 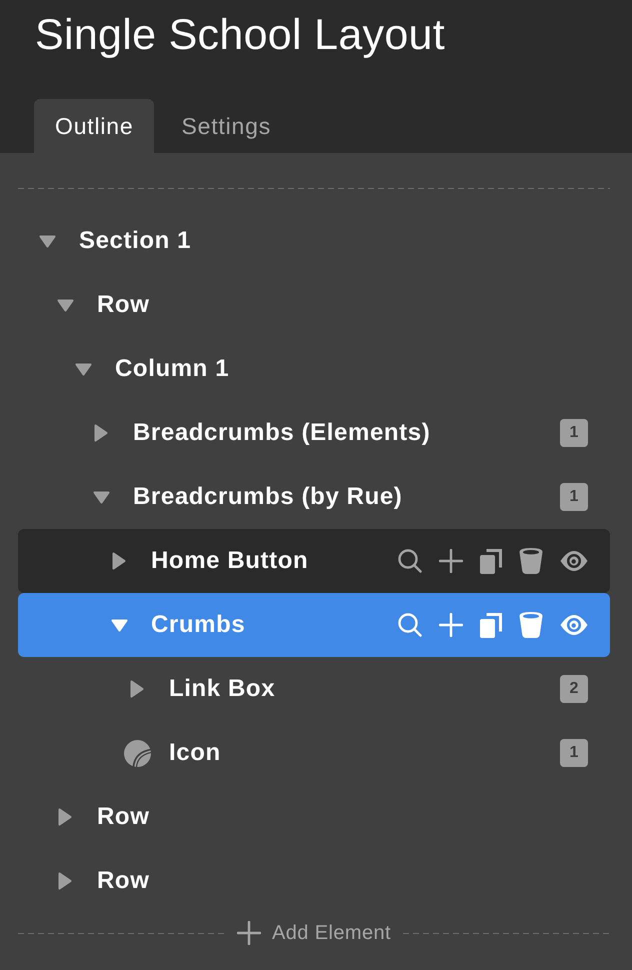 What do you see at coordinates (229, 561) in the screenshot?
I see `tree-item-label: Home Button` at bounding box center [229, 561].